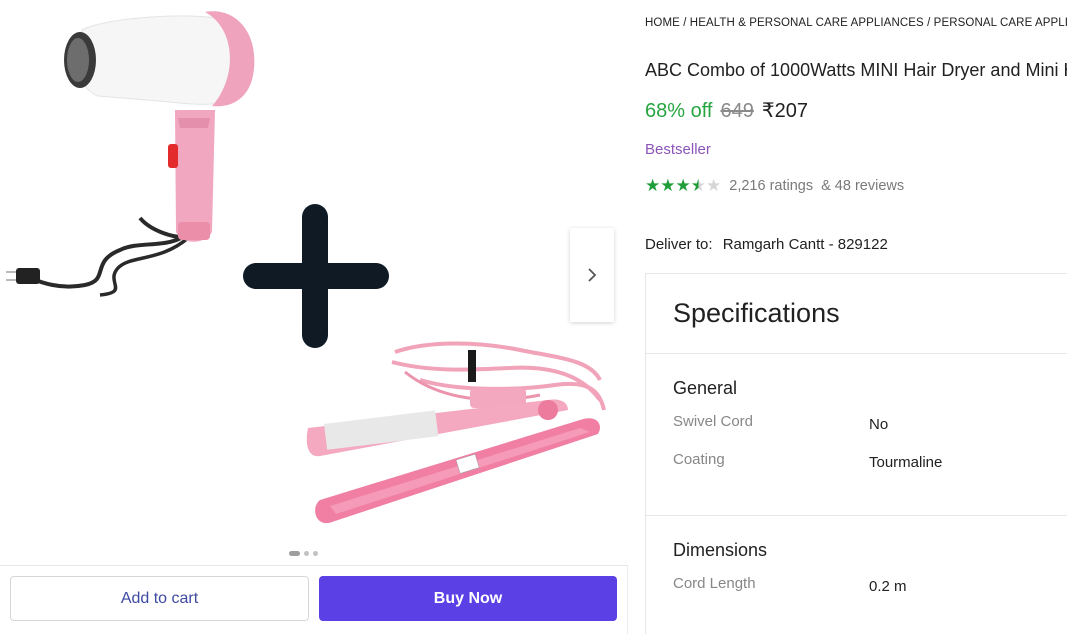 This screenshot has width=1067, height=634. What do you see at coordinates (856, 314) in the screenshot?
I see `specifications-heading: Specifications` at bounding box center [856, 314].